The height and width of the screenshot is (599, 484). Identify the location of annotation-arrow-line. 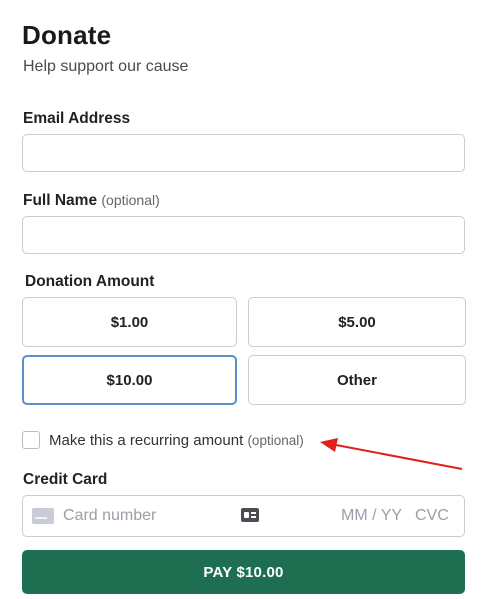
(399, 457).